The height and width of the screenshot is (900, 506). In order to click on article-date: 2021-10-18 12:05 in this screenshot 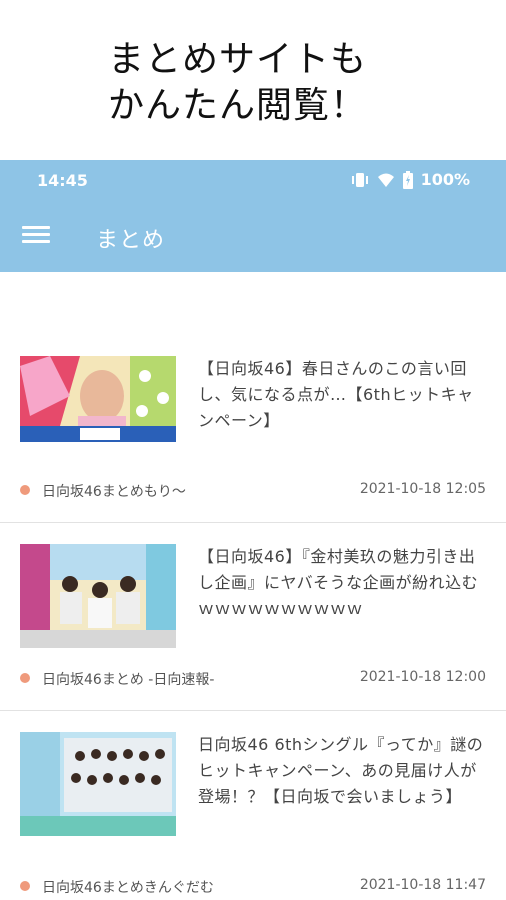, I will do `click(422, 489)`.